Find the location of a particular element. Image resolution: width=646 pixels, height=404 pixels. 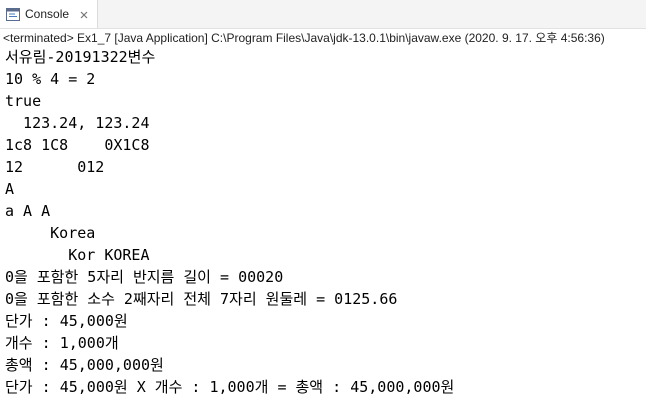

output-line: 10 % 4 = 2 is located at coordinates (50, 79).